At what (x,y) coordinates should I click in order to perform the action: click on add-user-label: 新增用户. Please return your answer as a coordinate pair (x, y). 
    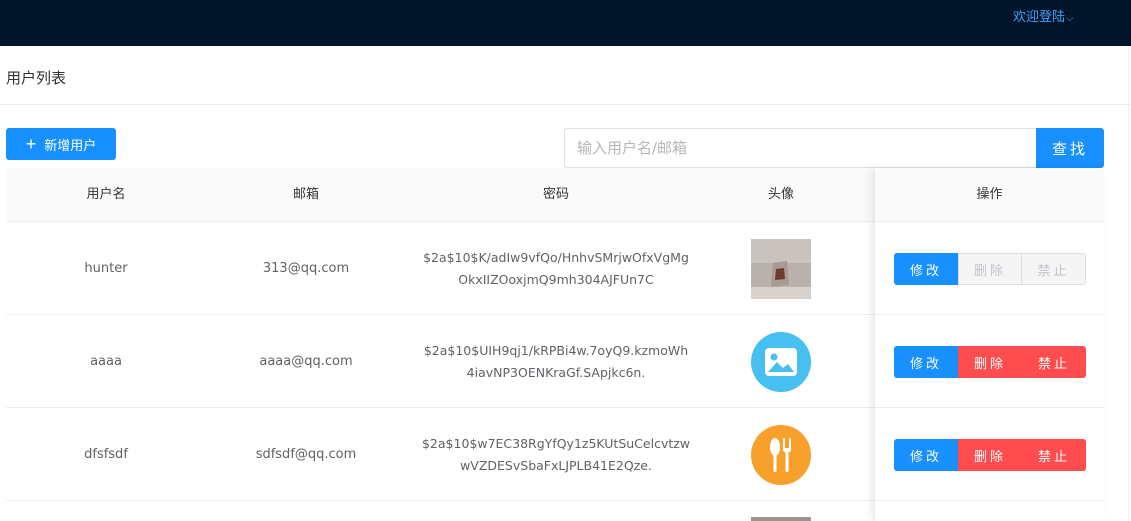
    Looking at the image, I should click on (70, 145).